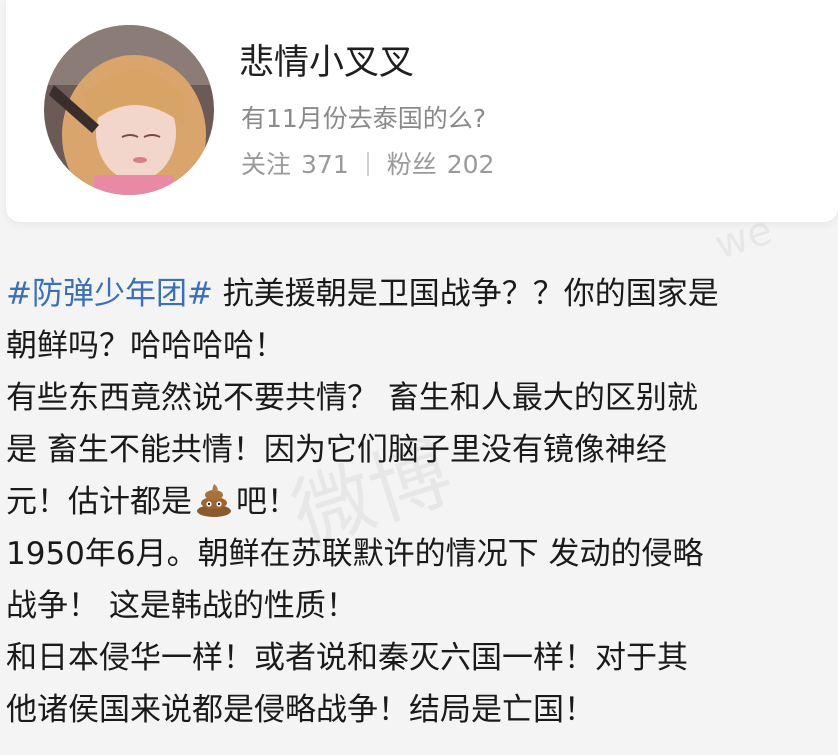 The width and height of the screenshot is (838, 755). What do you see at coordinates (99, 502) in the screenshot?
I see `post-text: 元！估计都是` at bounding box center [99, 502].